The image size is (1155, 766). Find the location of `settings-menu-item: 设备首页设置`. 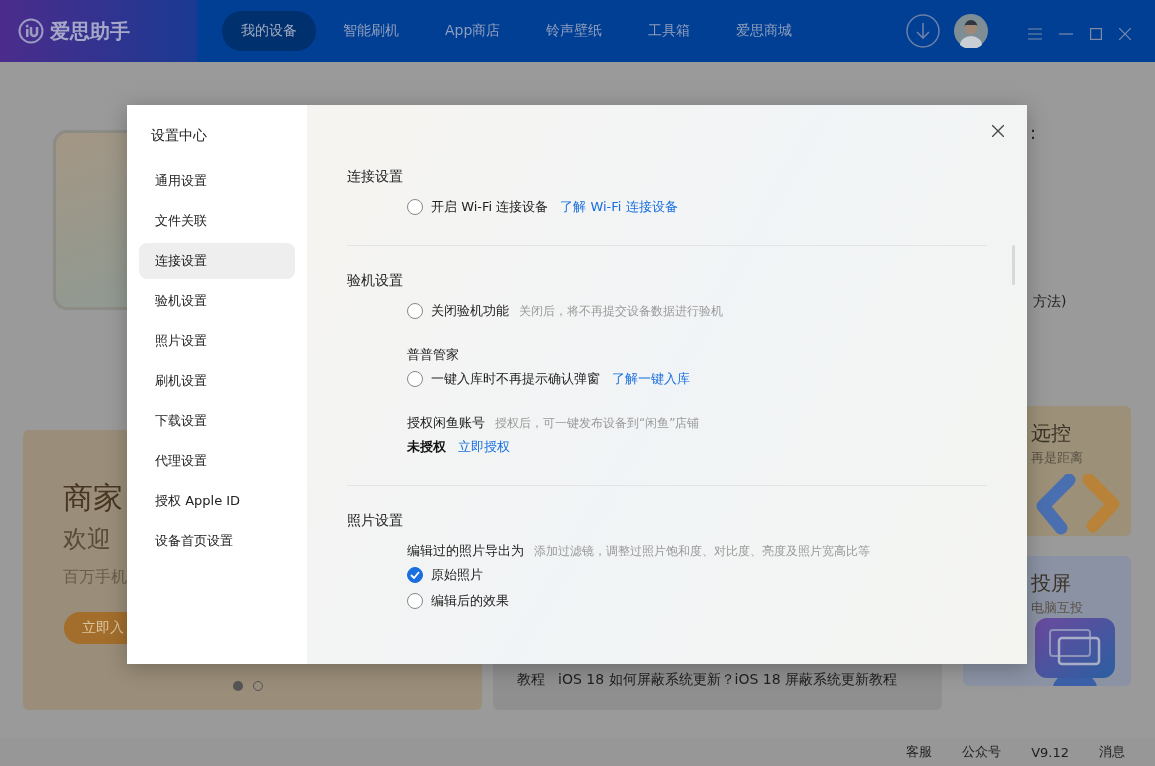

settings-menu-item: 设备首页设置 is located at coordinates (217, 541).